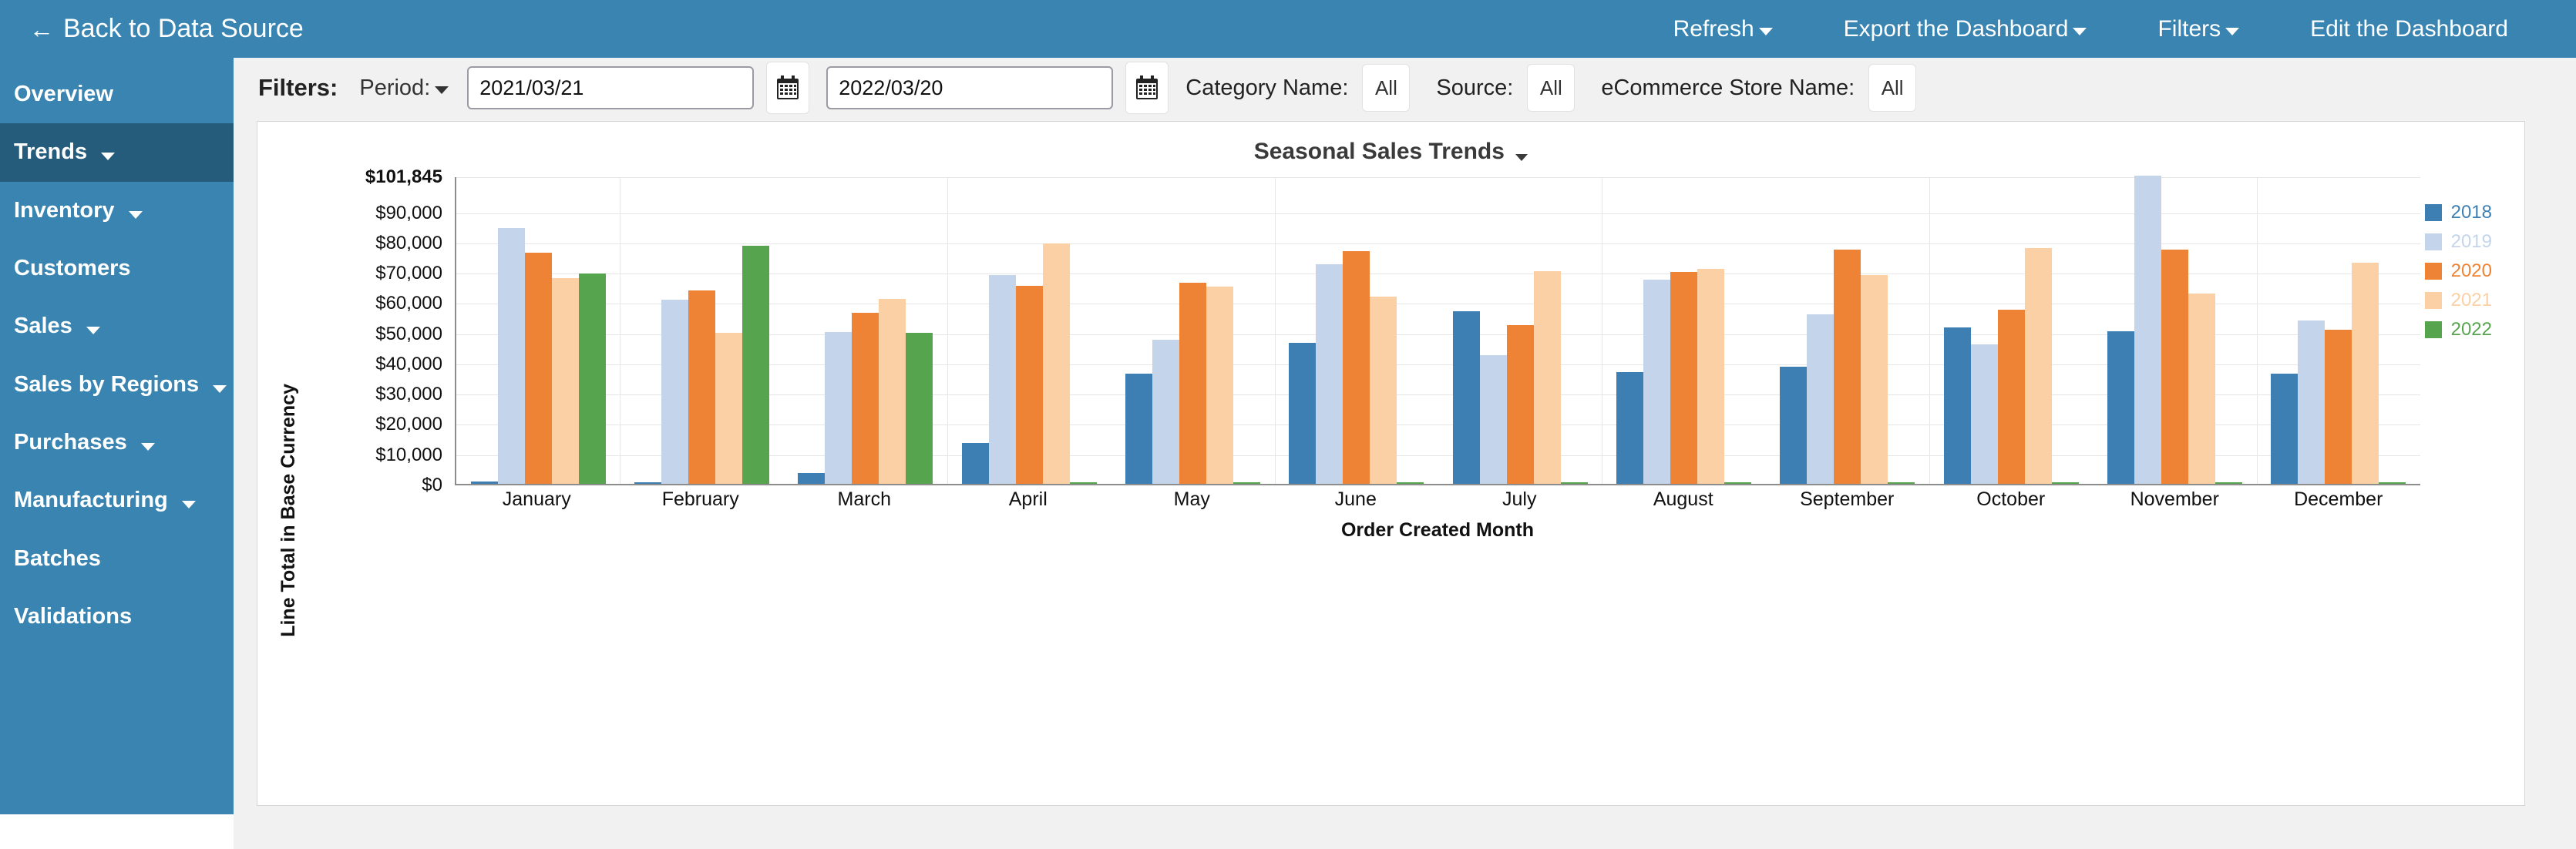  I want to click on ecommerce-store-filter-button: All, so click(1892, 88).